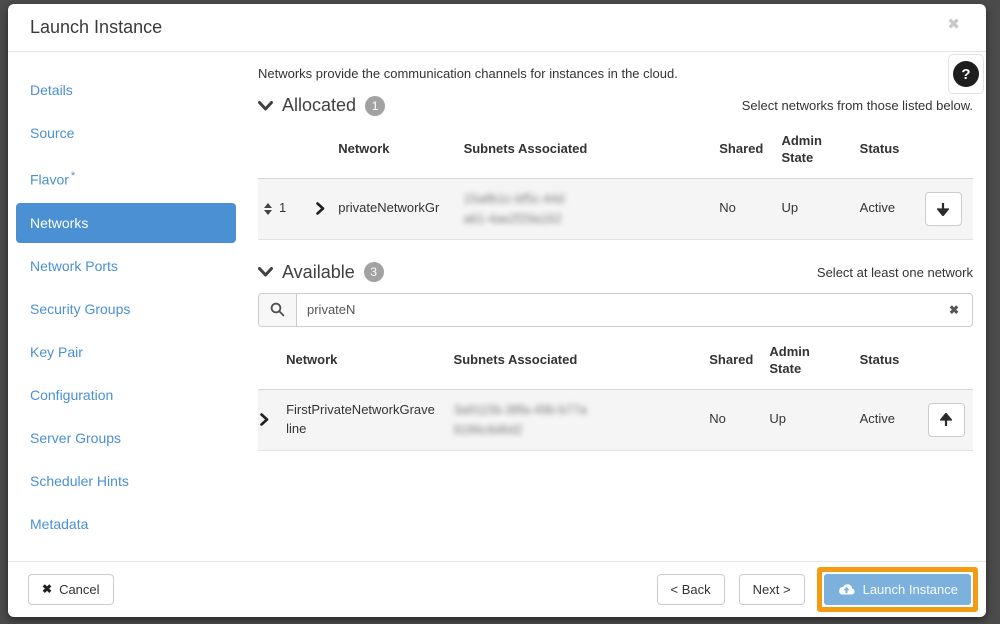 The height and width of the screenshot is (624, 1000). Describe the element at coordinates (59, 222) in the screenshot. I see `sidebar-item-label: Networks` at that location.